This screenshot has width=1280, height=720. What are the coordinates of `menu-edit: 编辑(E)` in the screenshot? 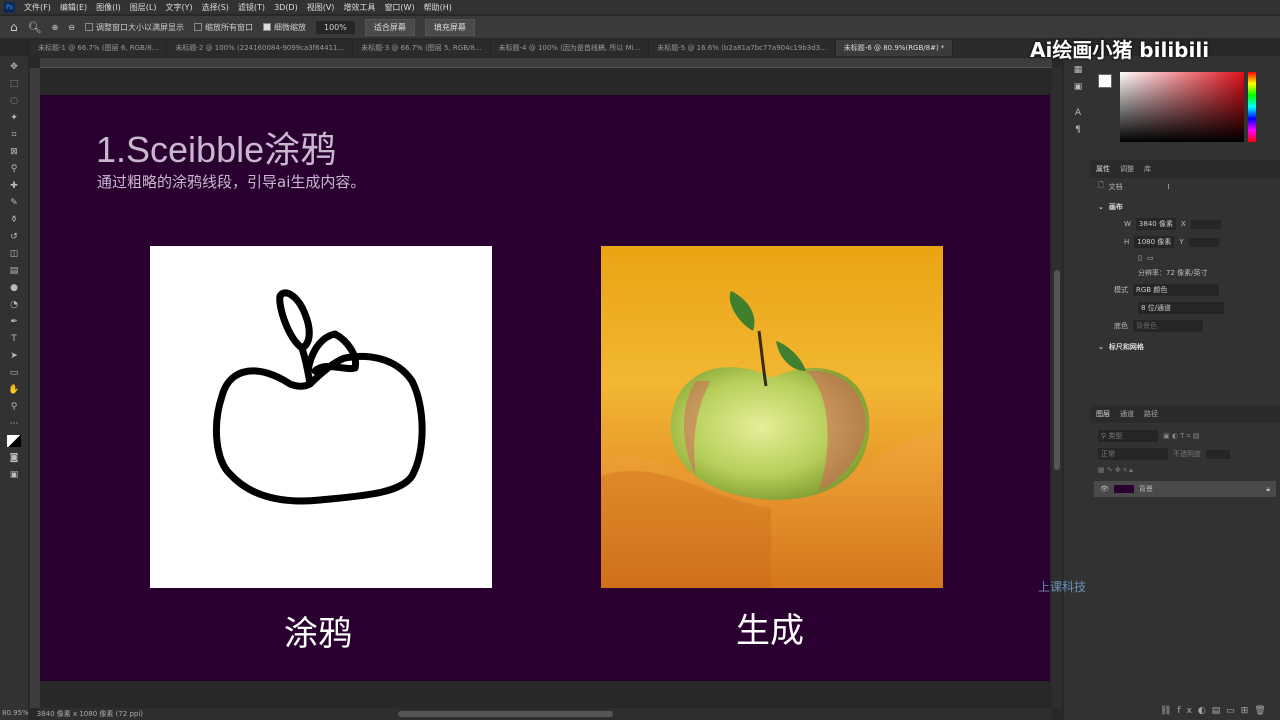 It's located at (73, 7).